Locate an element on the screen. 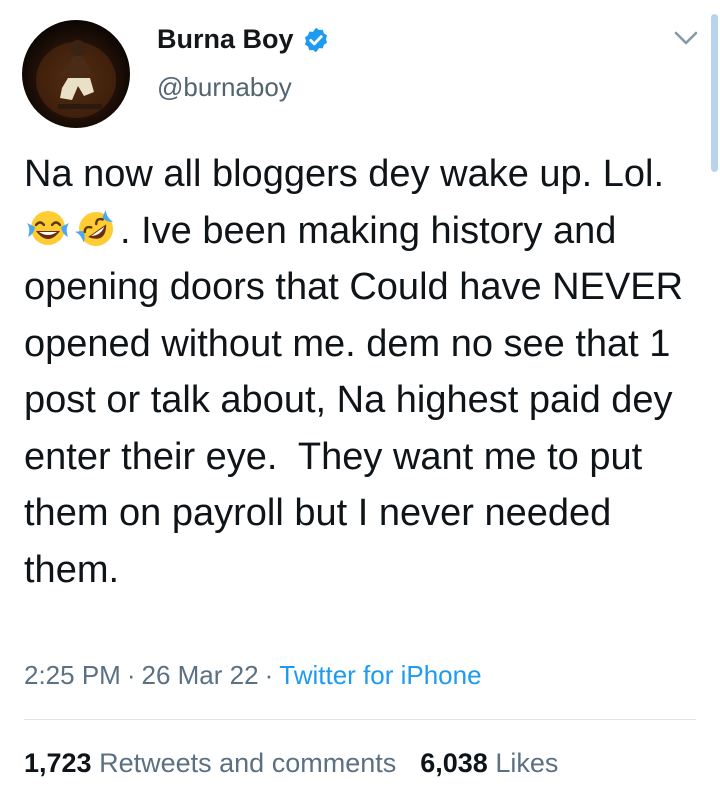 The image size is (720, 798). chevron-down-icon is located at coordinates (686, 38).